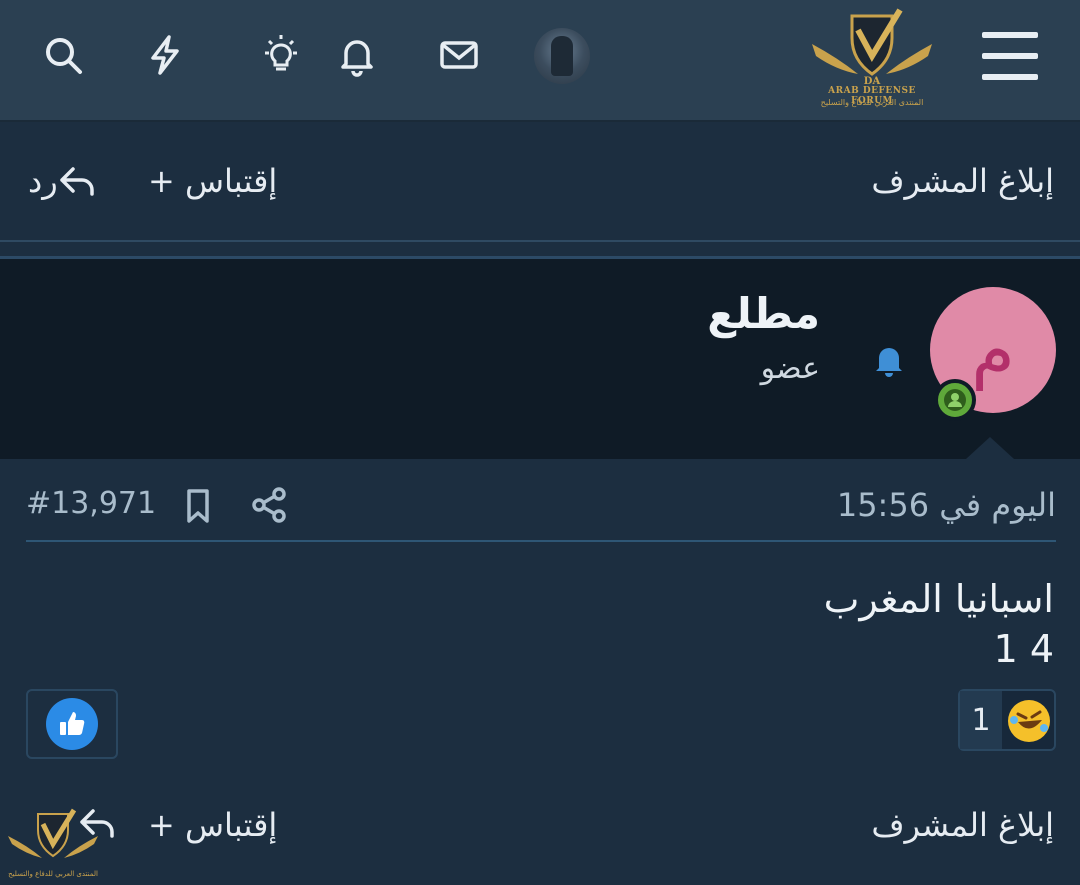 This screenshot has width=1080, height=885. Describe the element at coordinates (198, 506) in the screenshot. I see `bookmark-icon` at that location.